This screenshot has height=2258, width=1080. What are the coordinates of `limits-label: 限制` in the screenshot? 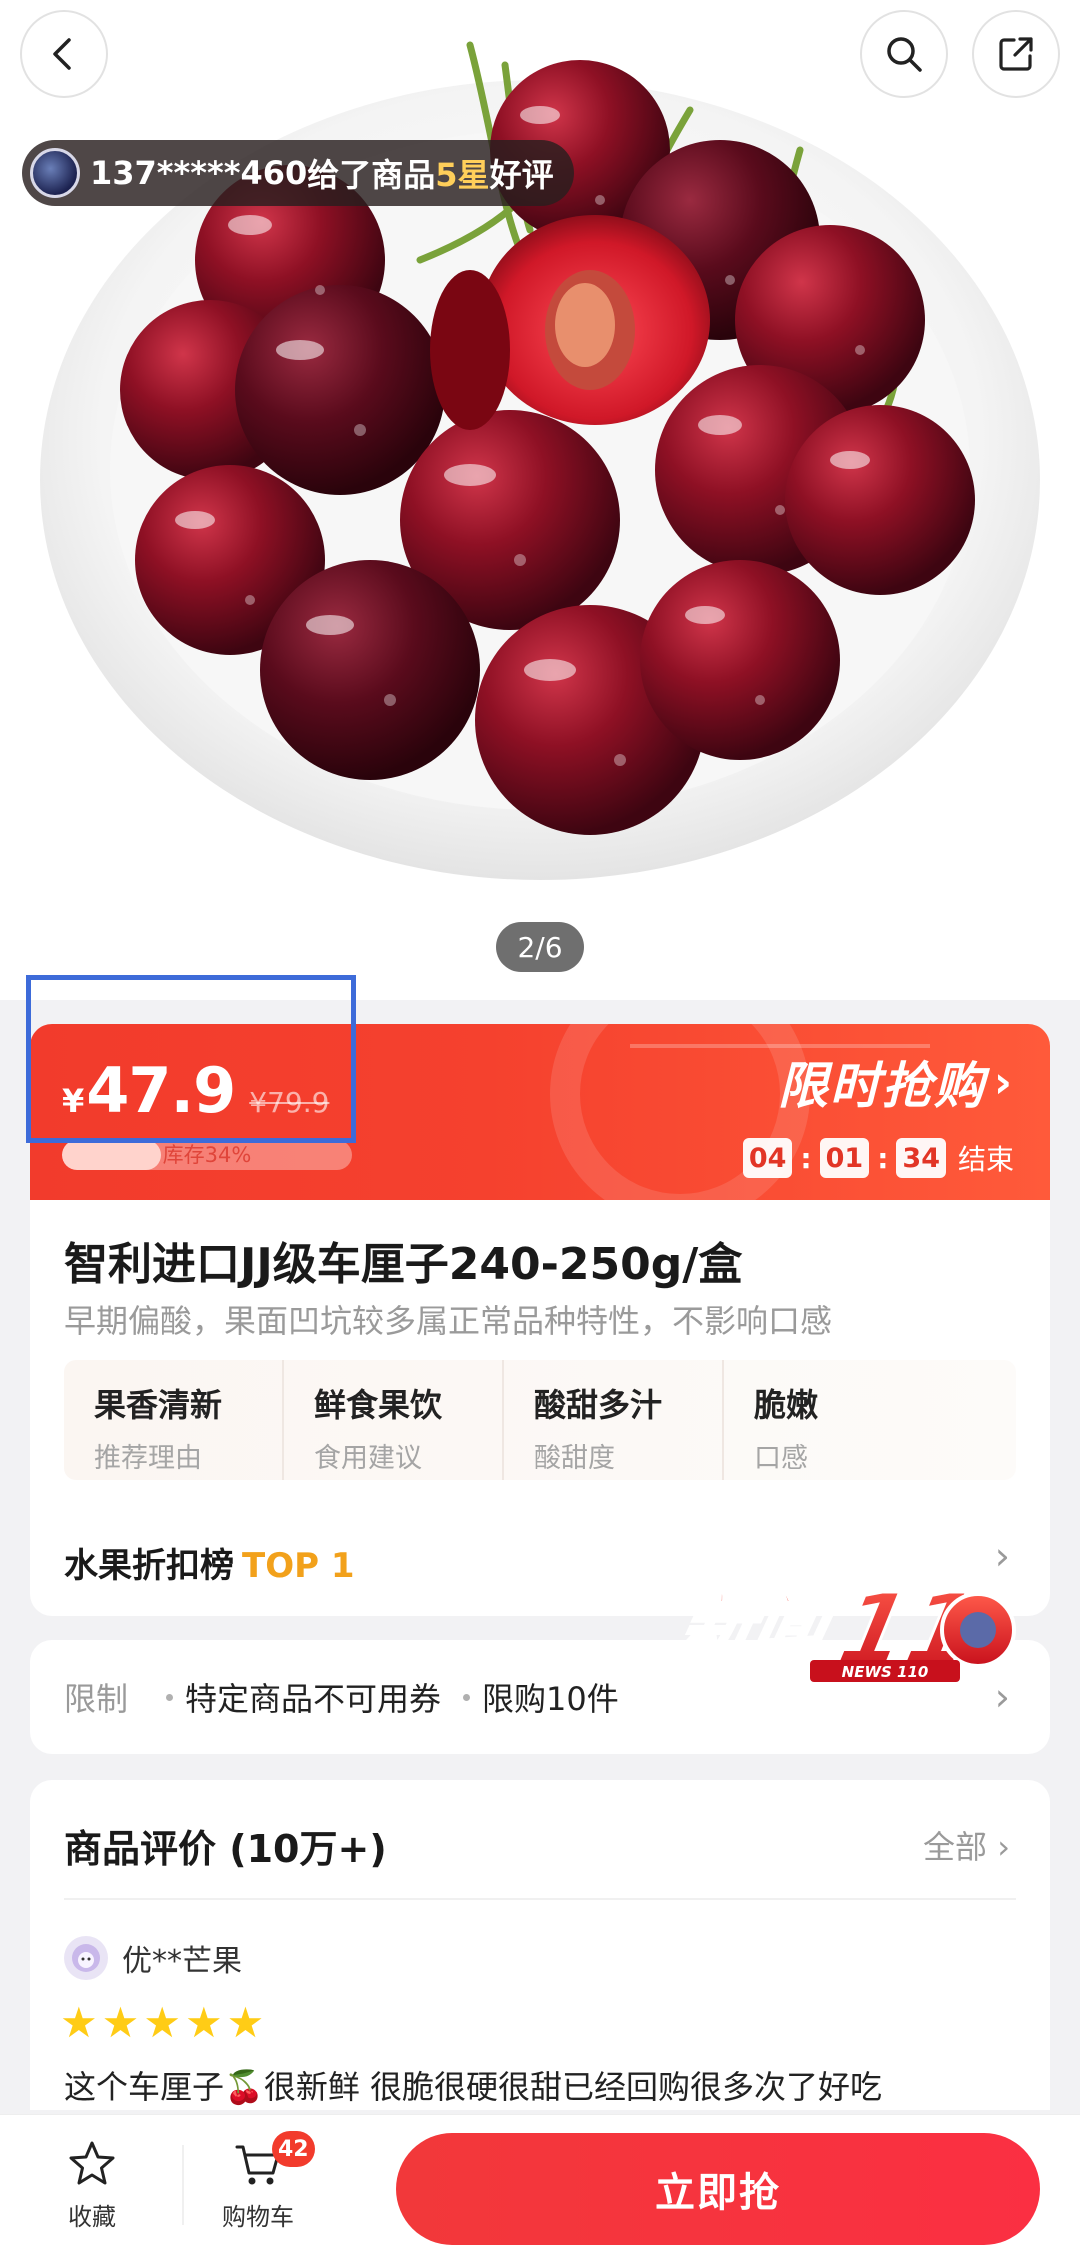 It's located at (96, 1699).